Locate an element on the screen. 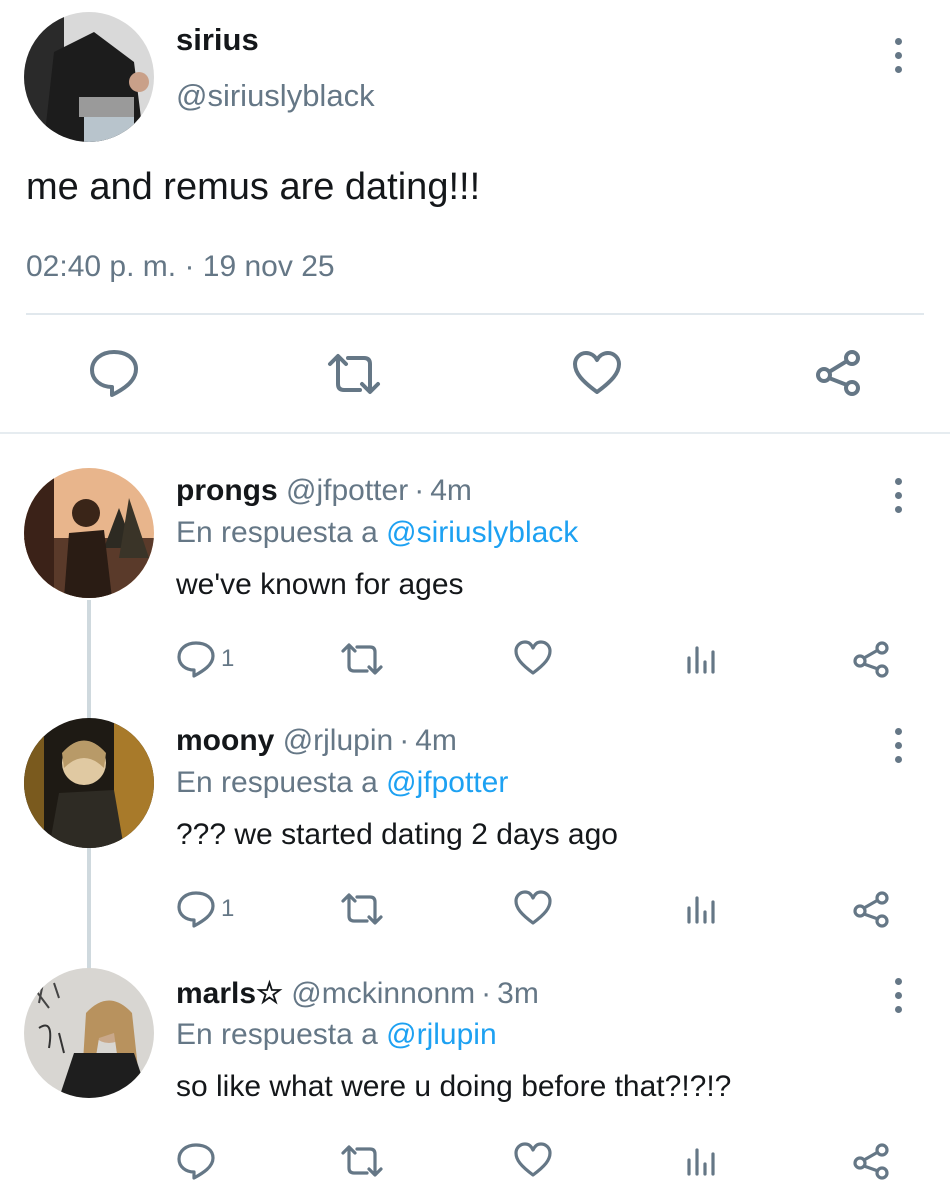 This screenshot has width=950, height=1200. reply-header: prongs @jfpotter · 4m is located at coordinates (324, 491).